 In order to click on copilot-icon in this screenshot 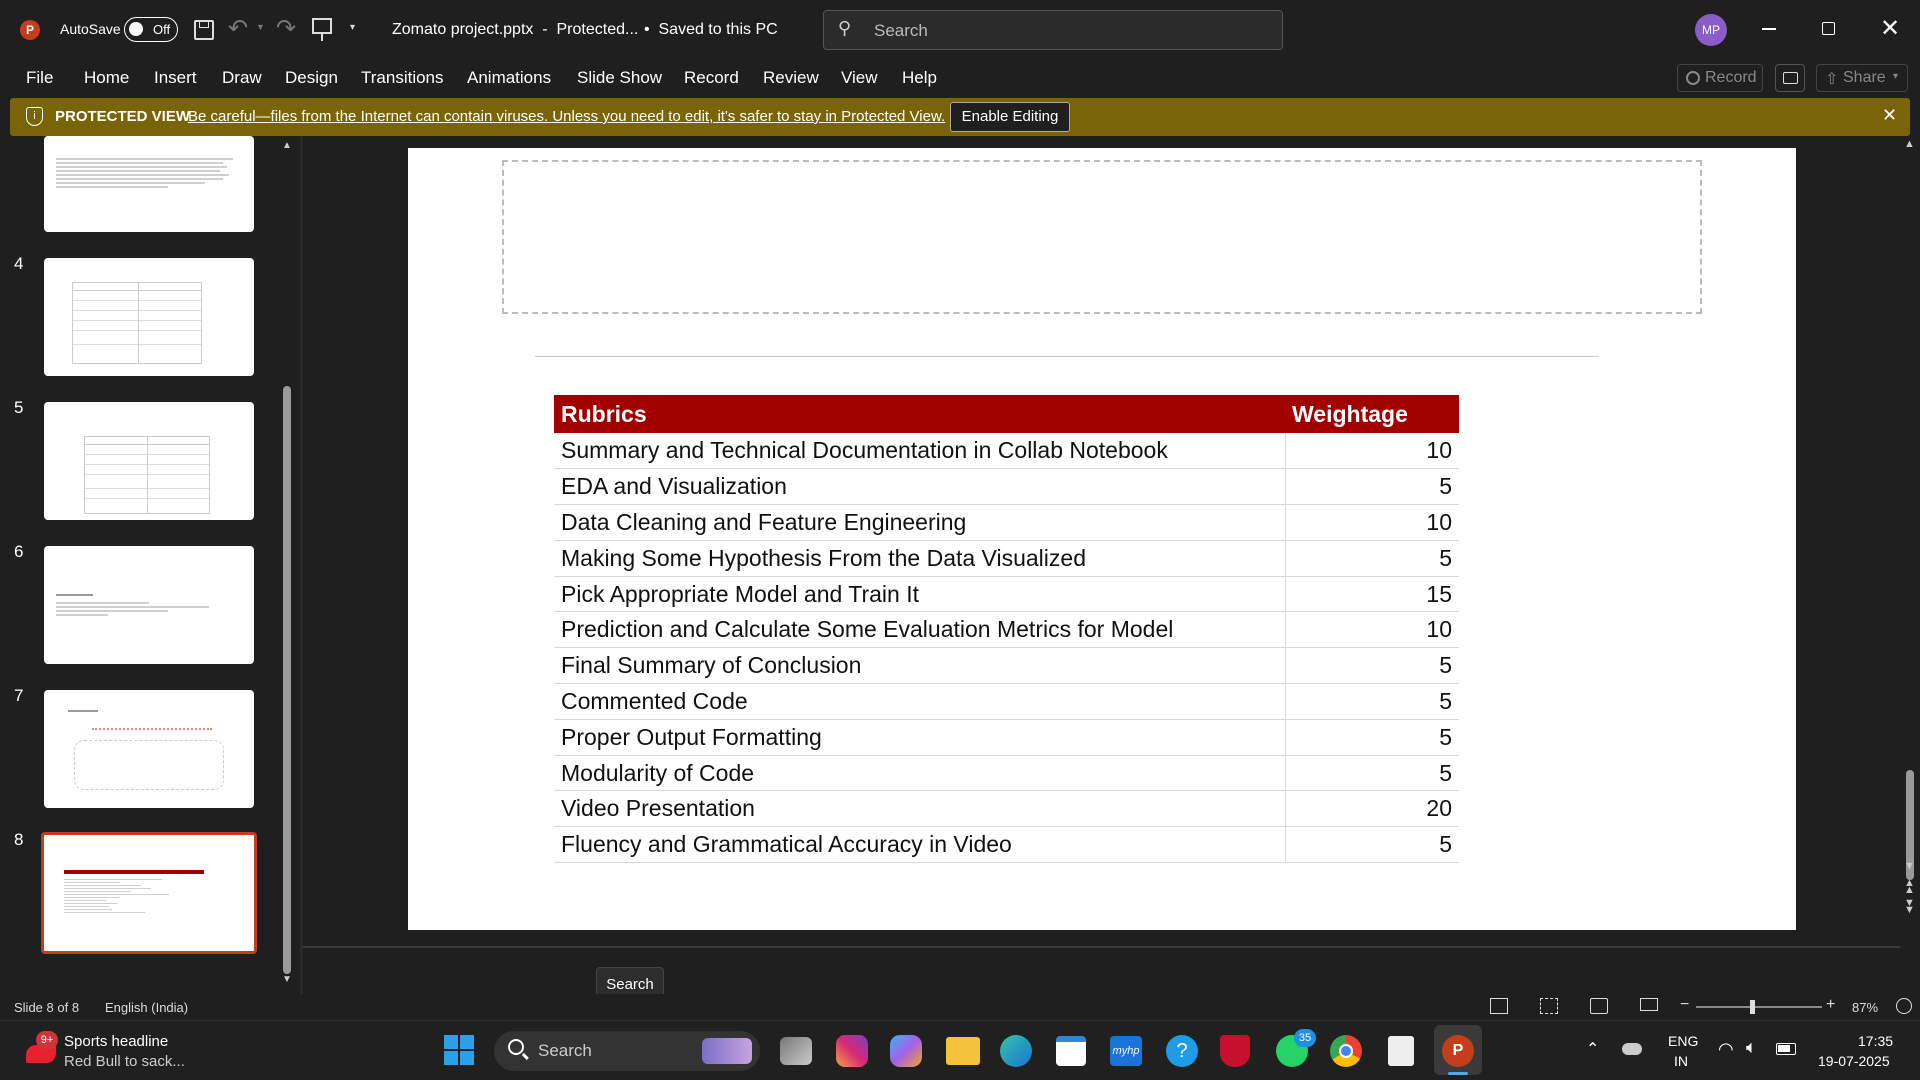, I will do `click(906, 1051)`.